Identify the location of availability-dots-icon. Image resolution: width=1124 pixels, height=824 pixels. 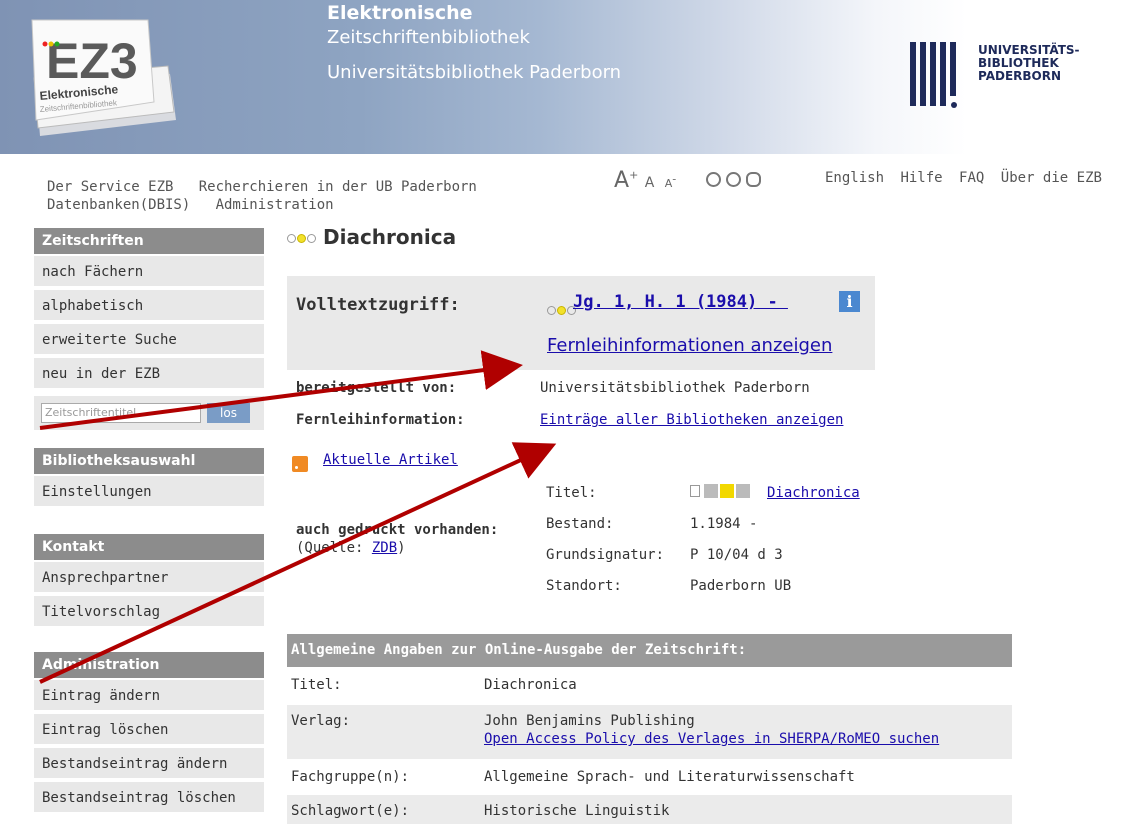
(302, 237).